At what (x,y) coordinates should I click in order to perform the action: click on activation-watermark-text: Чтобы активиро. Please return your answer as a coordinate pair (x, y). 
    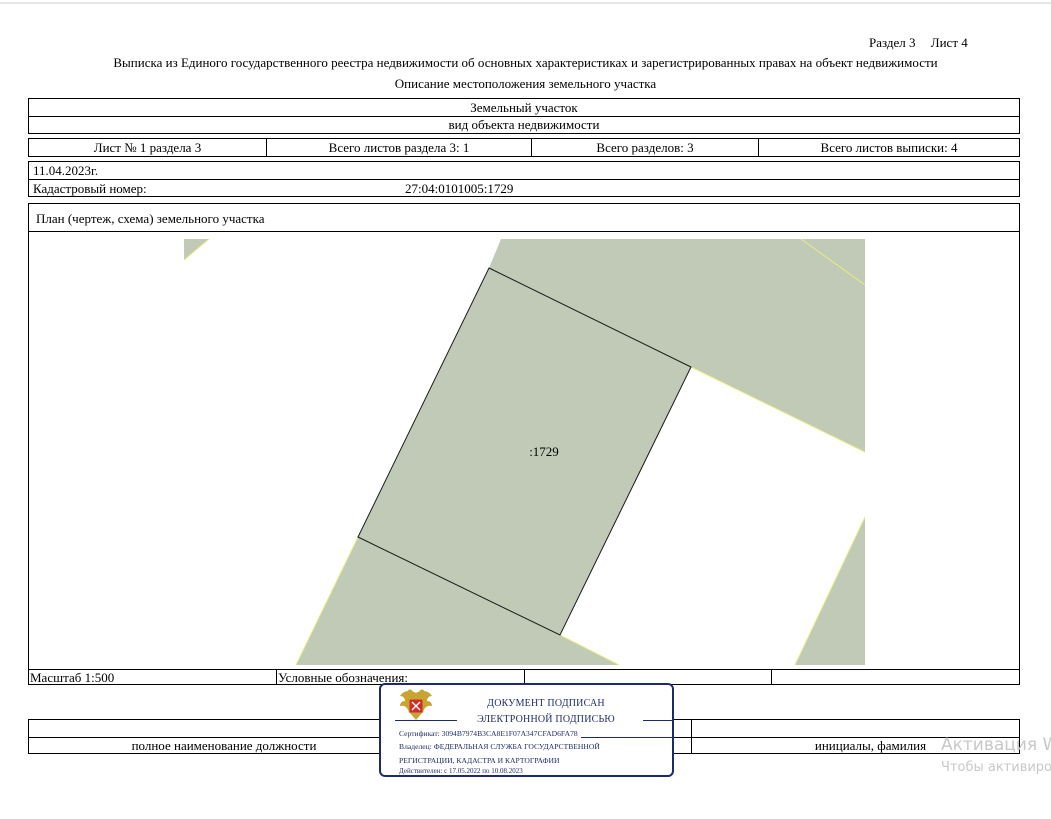
    Looking at the image, I should click on (996, 767).